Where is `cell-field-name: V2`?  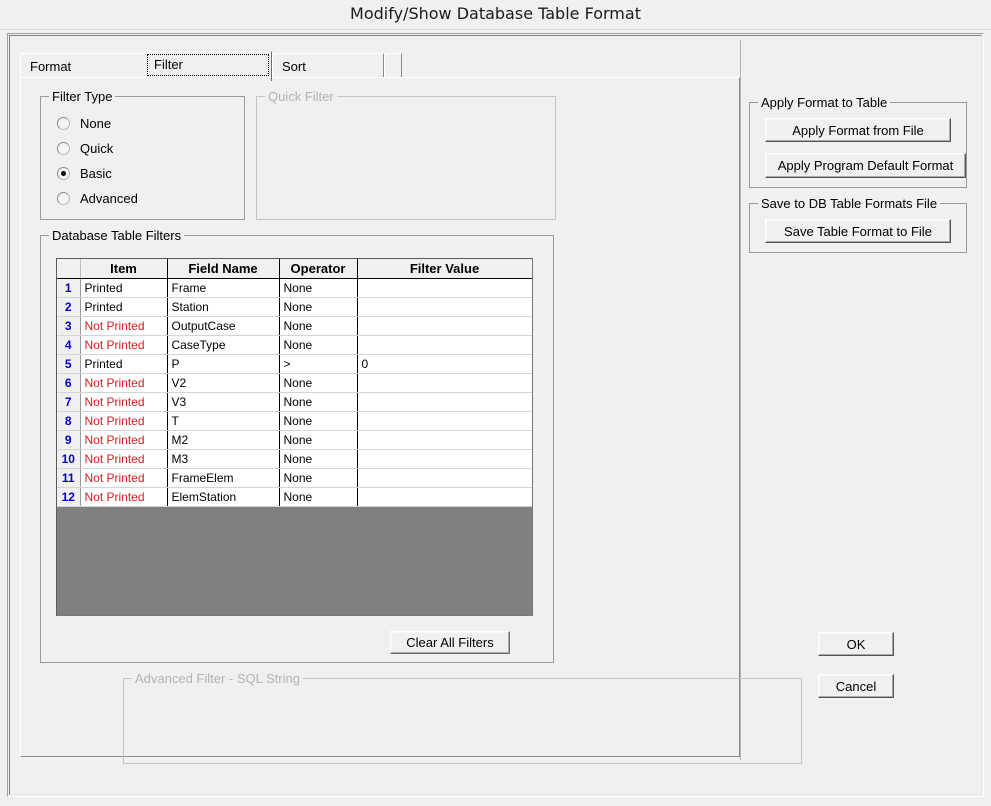 cell-field-name: V2 is located at coordinates (223, 383).